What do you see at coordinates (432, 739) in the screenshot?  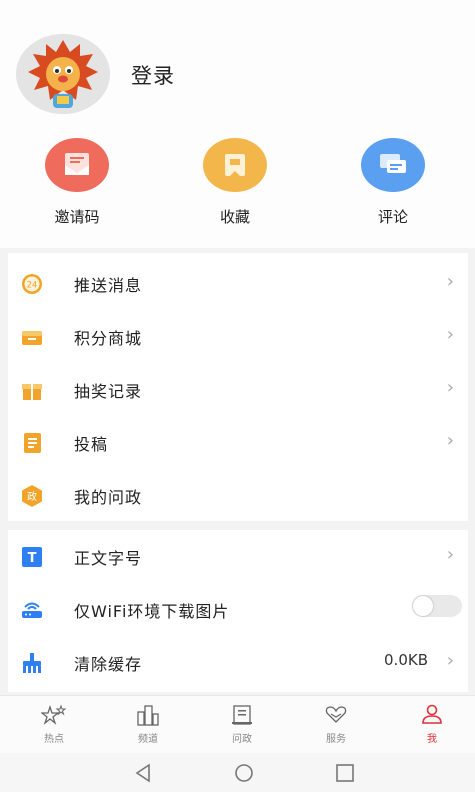 I see `tab-label: 我` at bounding box center [432, 739].